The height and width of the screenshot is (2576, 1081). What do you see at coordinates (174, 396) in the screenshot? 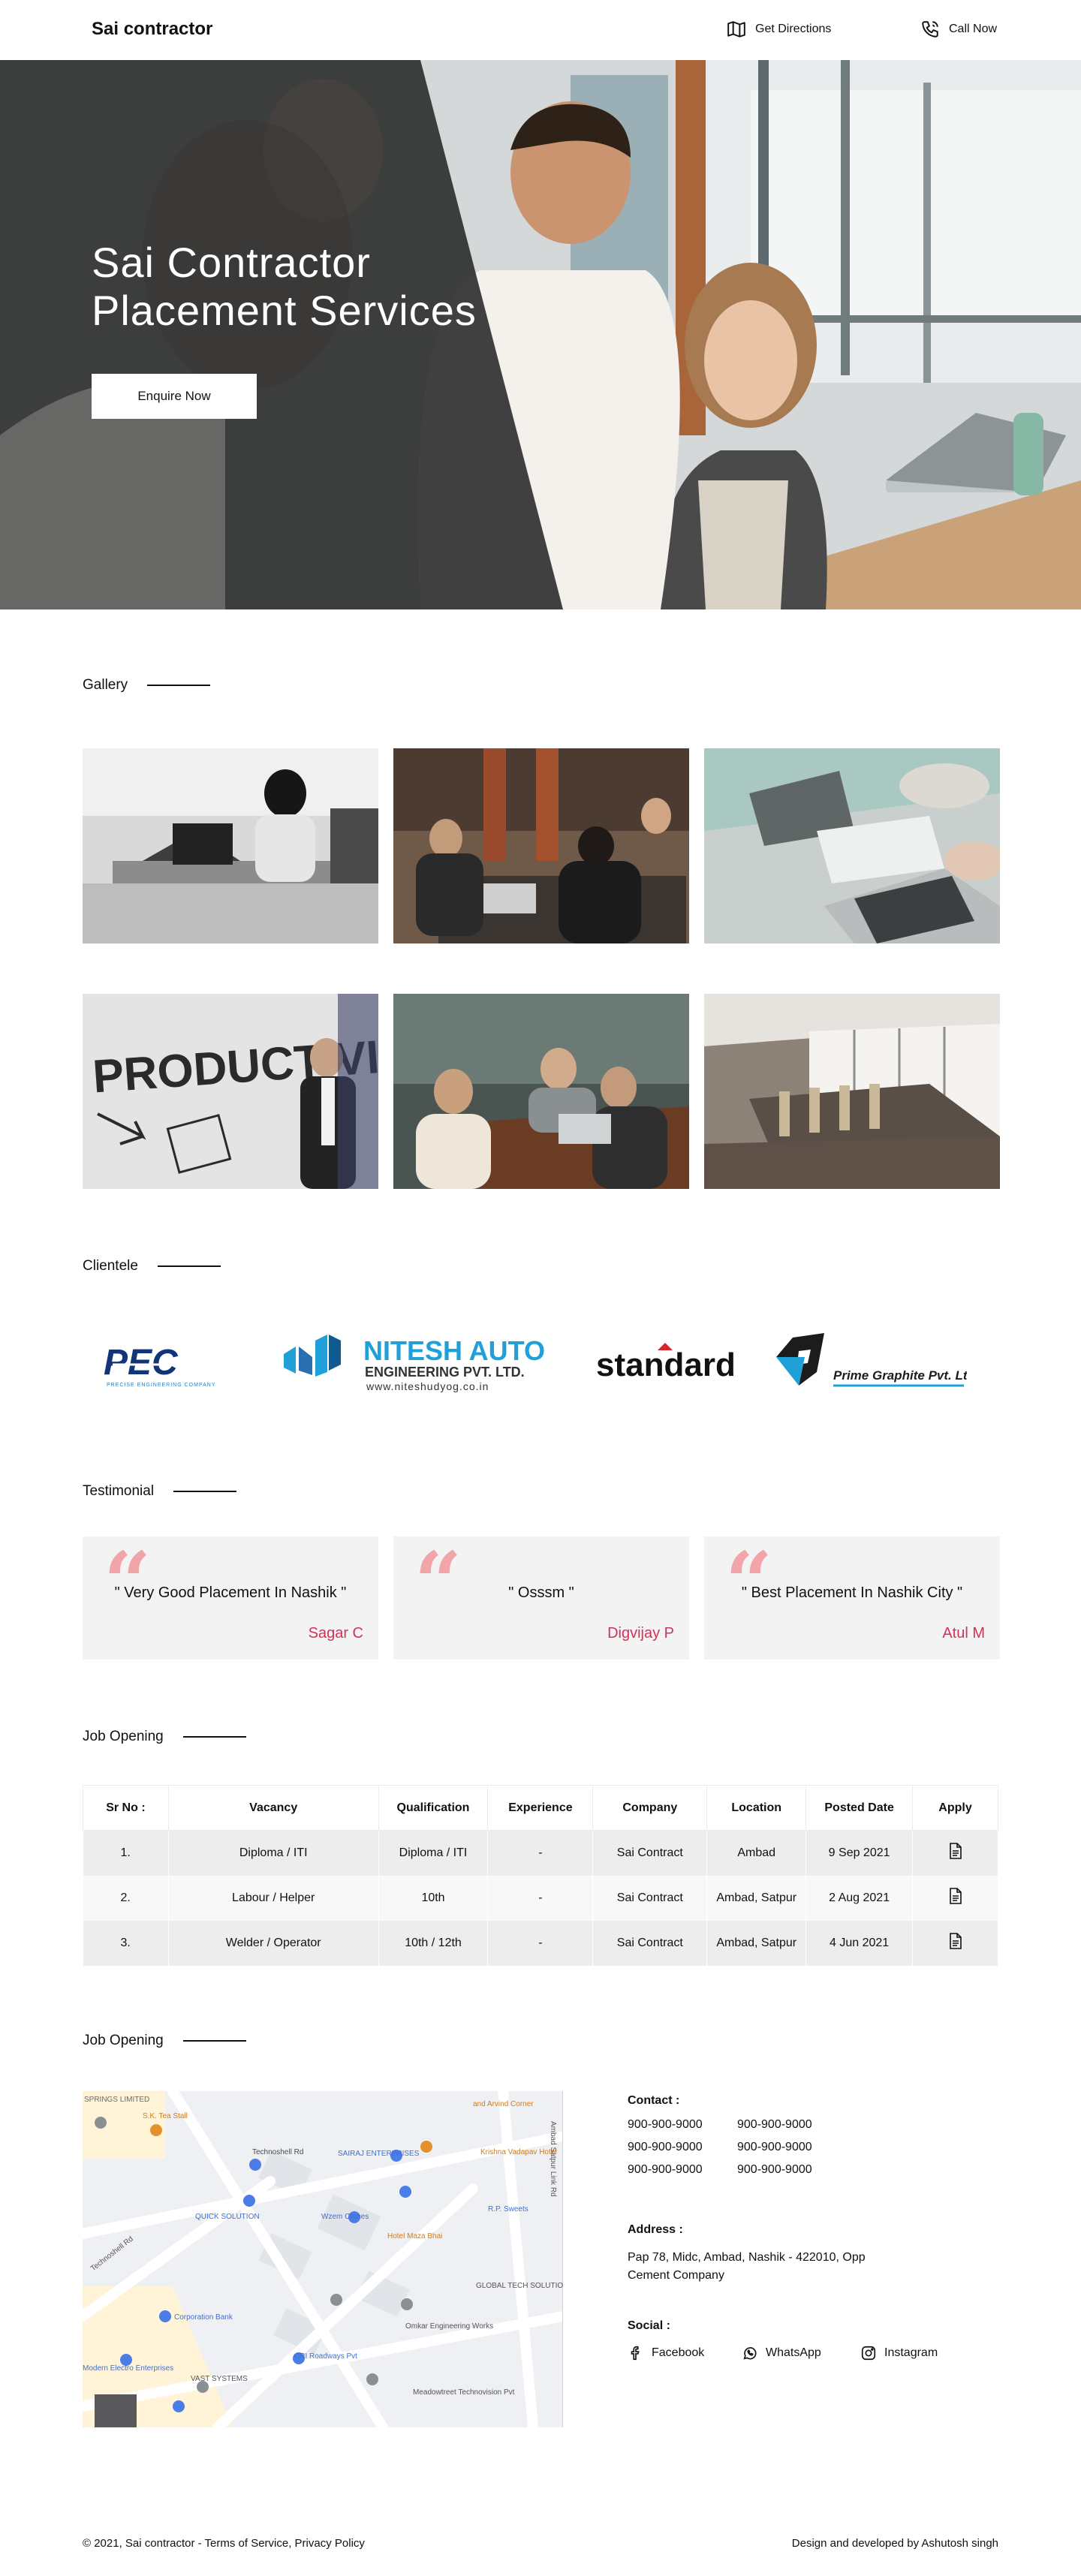
I see `enquire-now-button: Enquire Now` at bounding box center [174, 396].